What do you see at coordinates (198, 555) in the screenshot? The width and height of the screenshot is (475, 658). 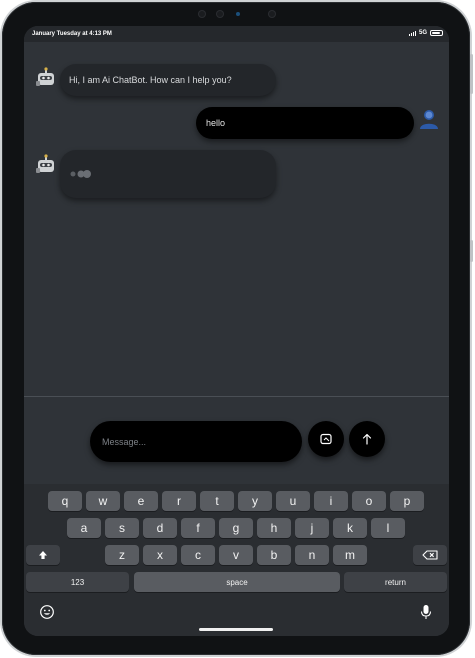 I see `key-c: c` at bounding box center [198, 555].